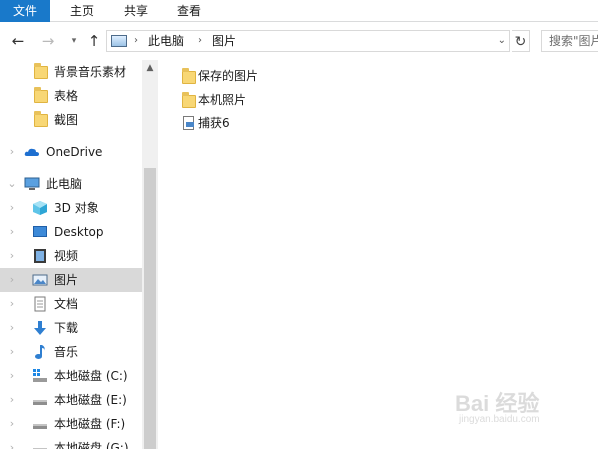 This screenshot has width=598, height=449. I want to click on sidebar-item-label: 此电脑, so click(64, 184).